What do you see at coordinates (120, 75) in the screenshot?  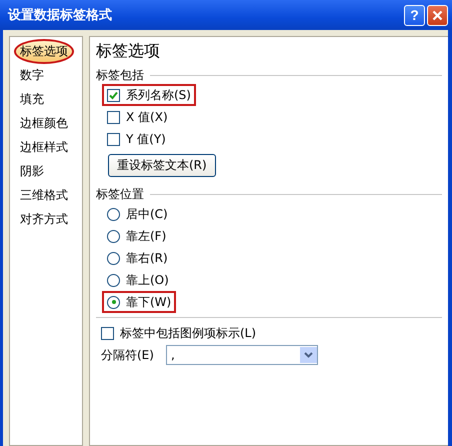 I see `group-title: 标签包括` at bounding box center [120, 75].